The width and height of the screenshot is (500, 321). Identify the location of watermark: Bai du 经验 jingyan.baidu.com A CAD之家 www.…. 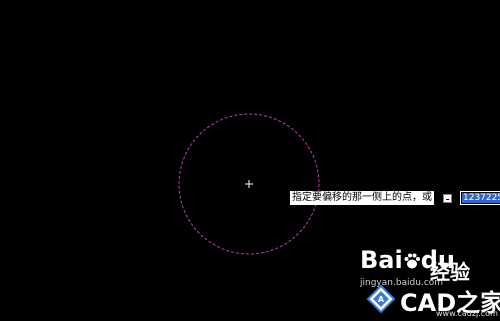
(430, 283).